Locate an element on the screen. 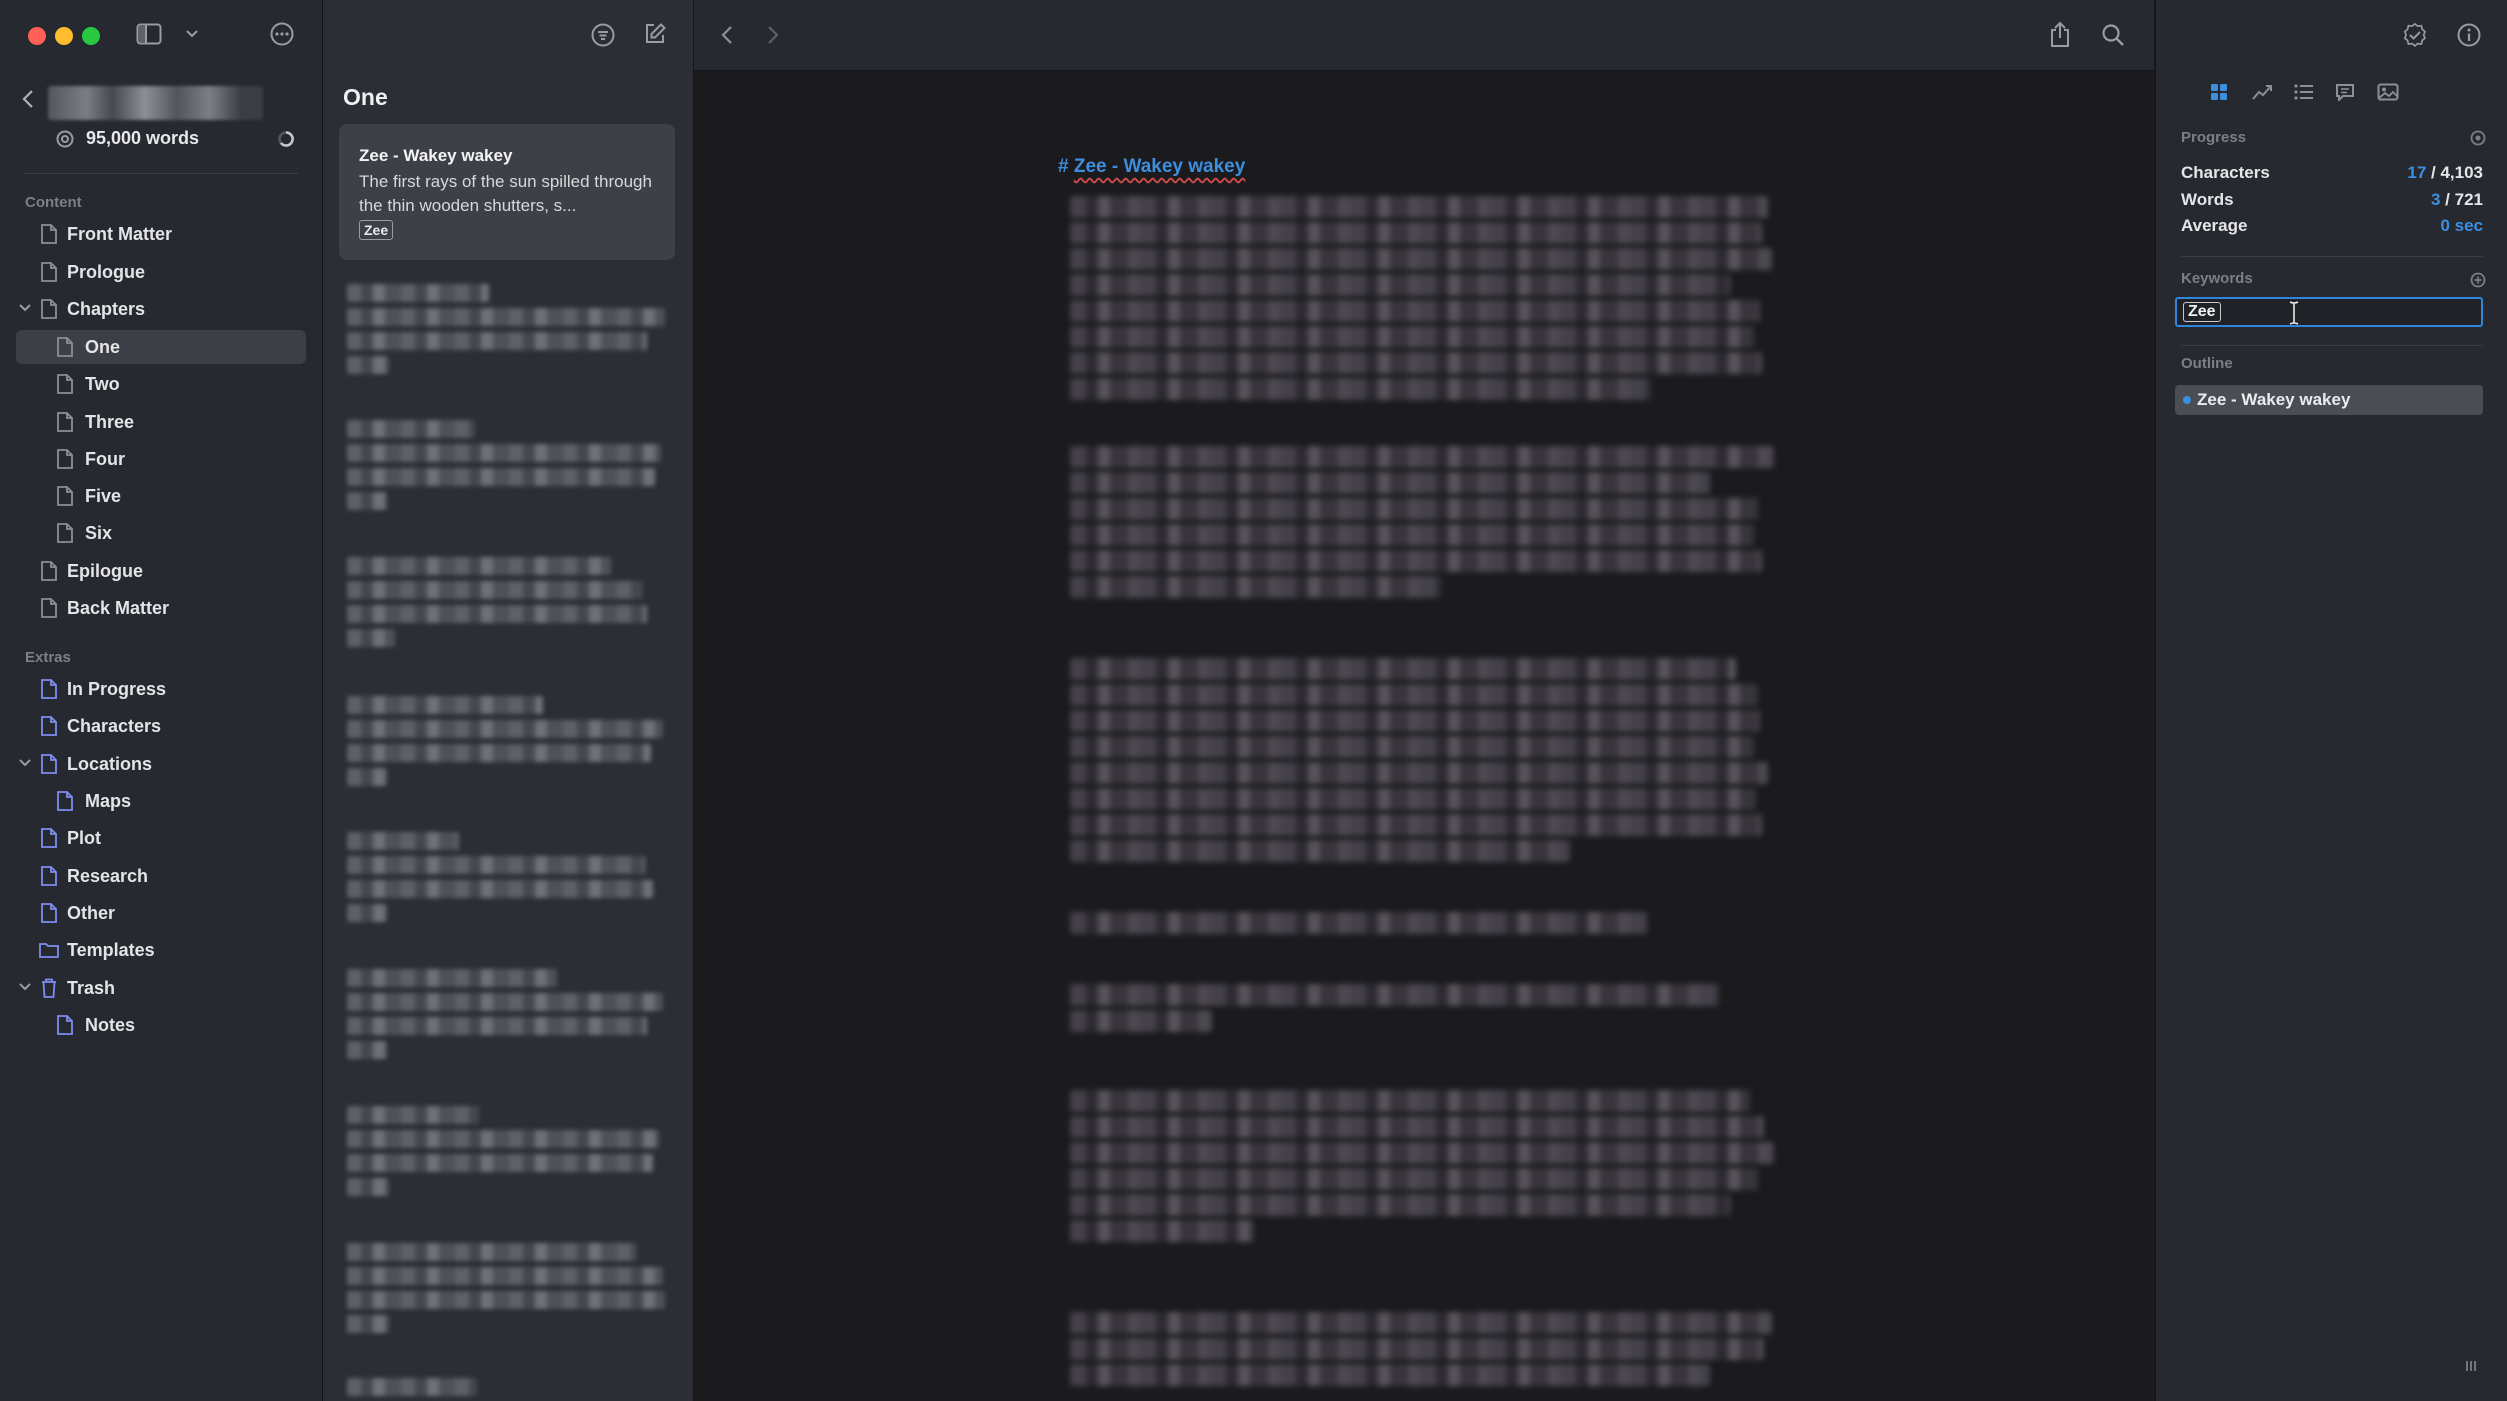 The image size is (2507, 1401). sidebar-item-four: Four is located at coordinates (161, 459).